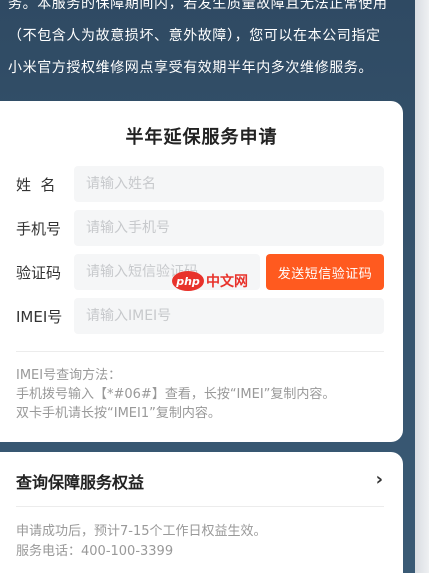 The image size is (429, 573). Describe the element at coordinates (190, 68) in the screenshot. I see `intro-line-3: 小米官方授权维修网点享受有效期半年内多次维修服务。` at that location.